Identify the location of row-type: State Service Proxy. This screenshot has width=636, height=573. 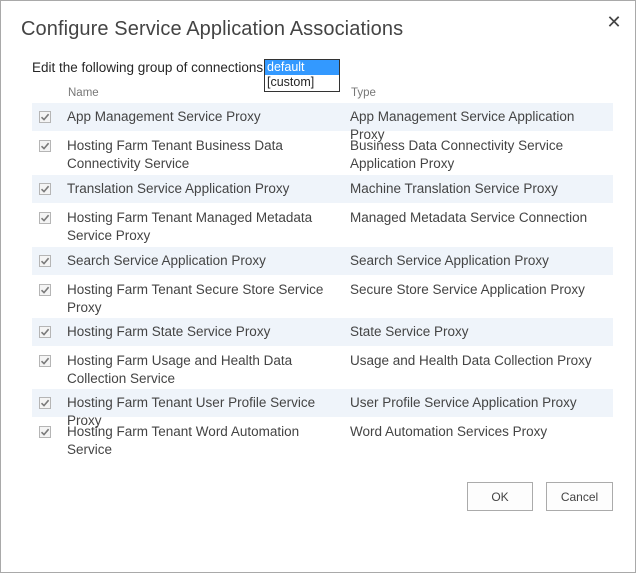
(409, 331).